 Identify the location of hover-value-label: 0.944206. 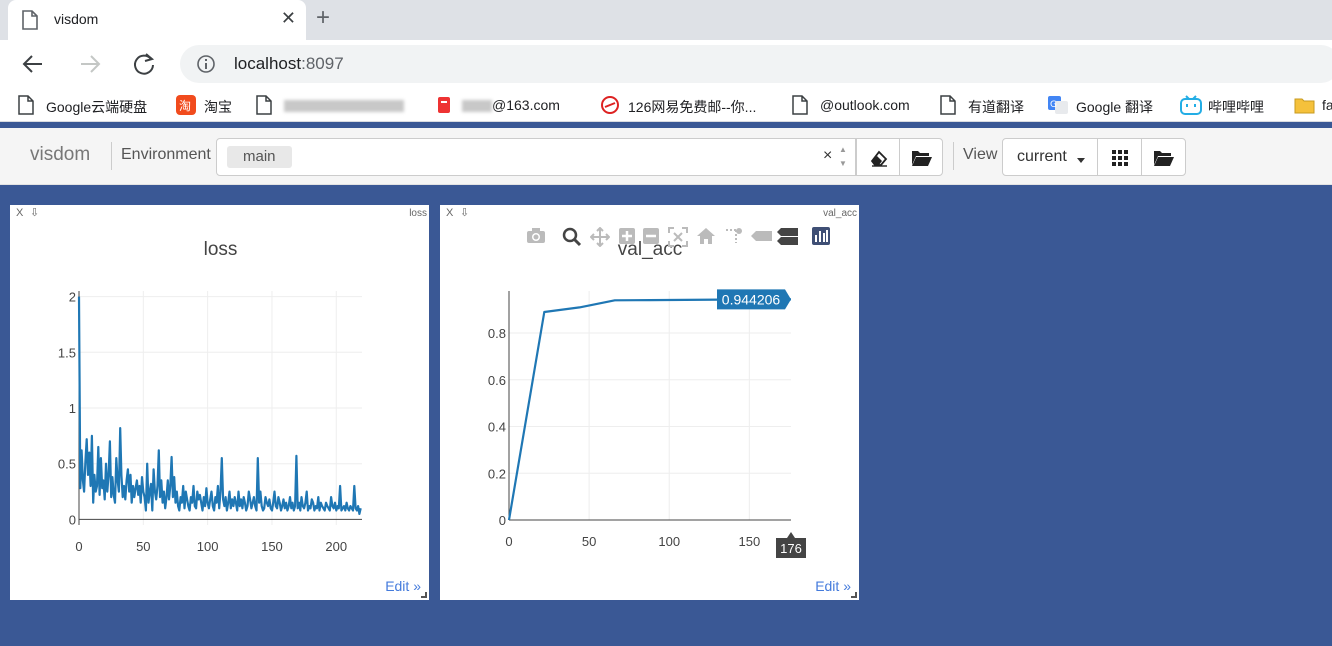
(754, 299).